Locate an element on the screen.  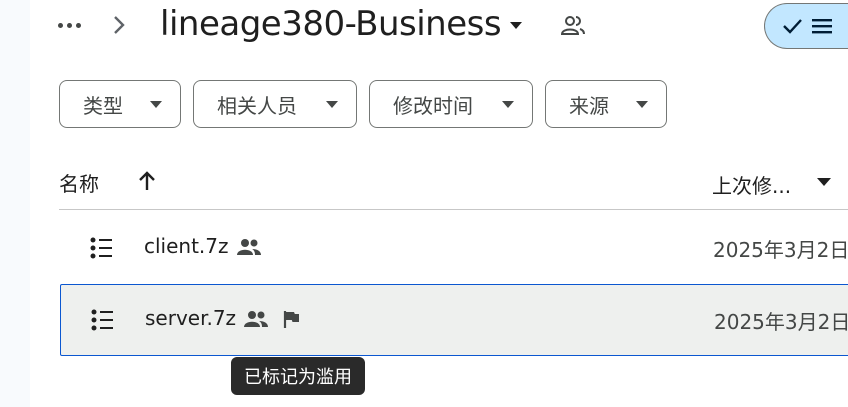
flag-tooltip: 已标记为滥用 is located at coordinates (298, 376).